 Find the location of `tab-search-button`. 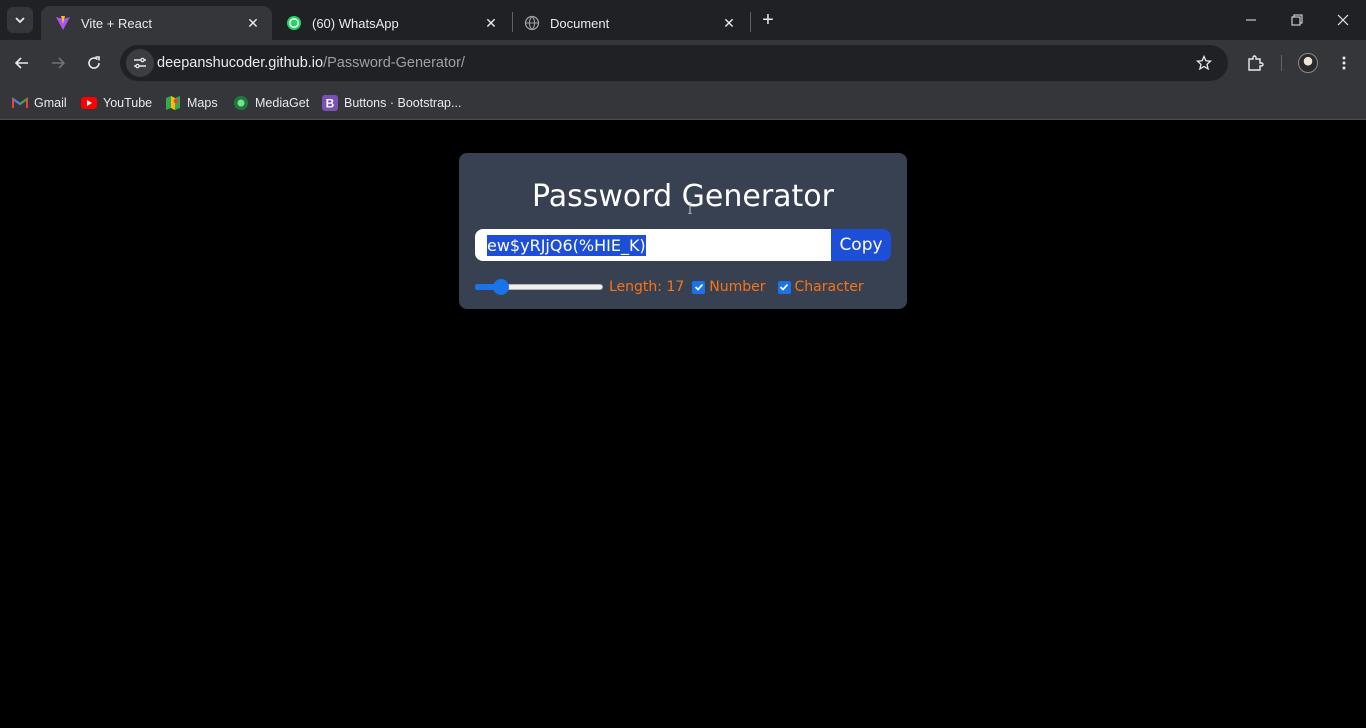

tab-search-button is located at coordinates (20, 20).